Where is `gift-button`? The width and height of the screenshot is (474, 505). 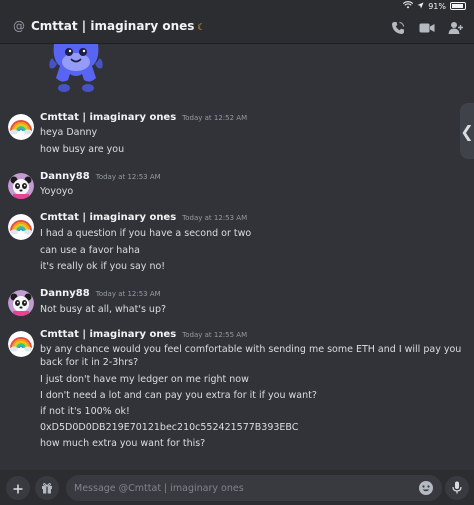
gift-button is located at coordinates (47, 488).